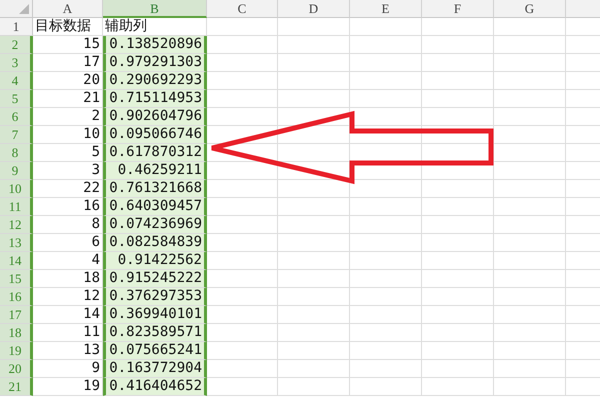 The image size is (600, 400). I want to click on row-header: 14, so click(16, 261).